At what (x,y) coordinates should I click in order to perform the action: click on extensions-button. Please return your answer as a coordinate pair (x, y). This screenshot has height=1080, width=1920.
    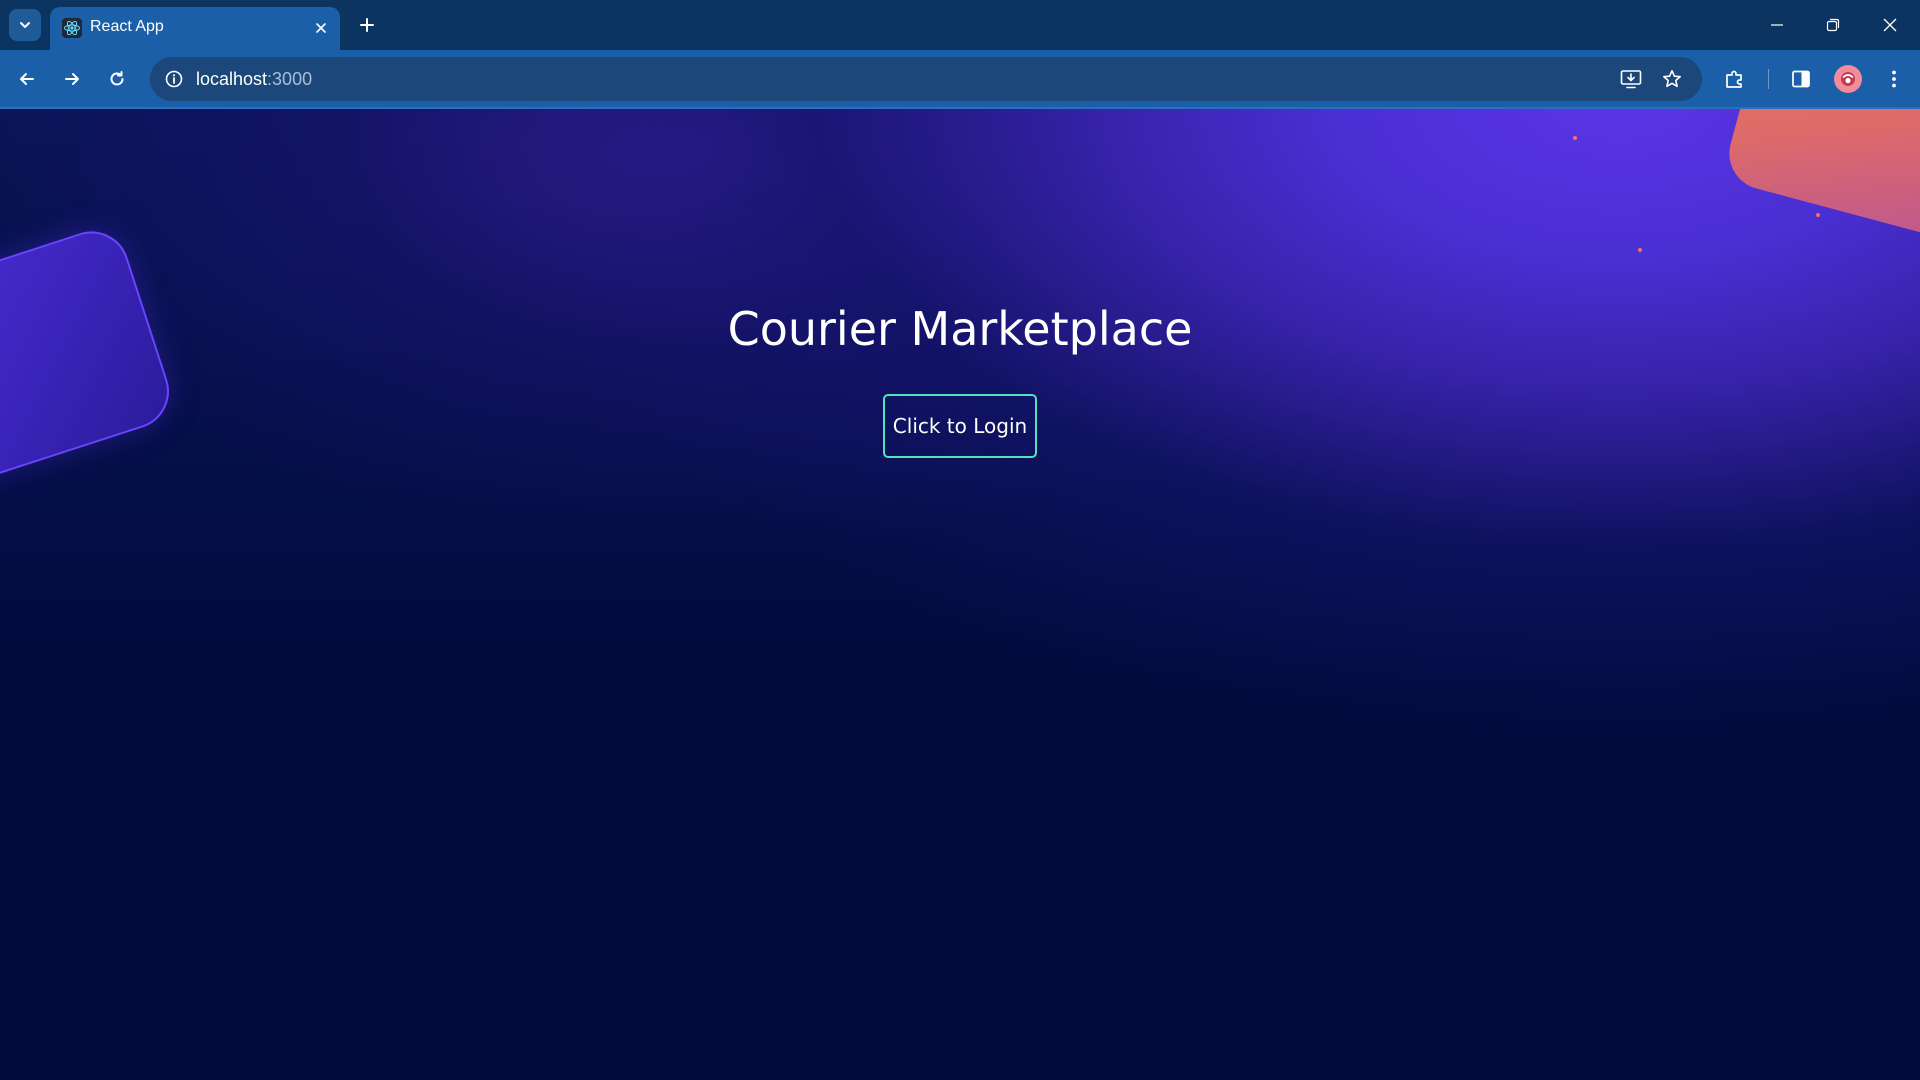
    Looking at the image, I should click on (1735, 79).